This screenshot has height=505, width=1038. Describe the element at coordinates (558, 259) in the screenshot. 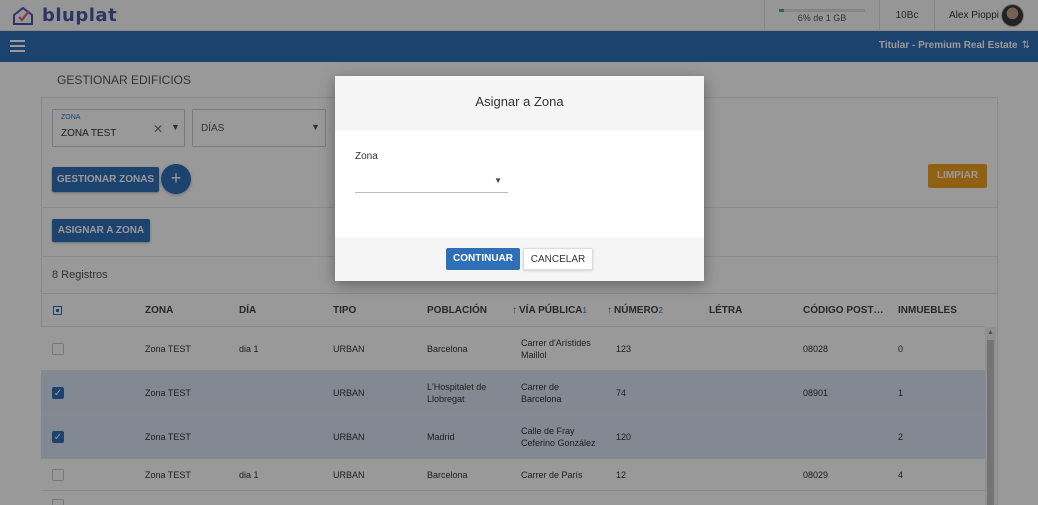

I see `cancelar-button: CANCELAR` at that location.